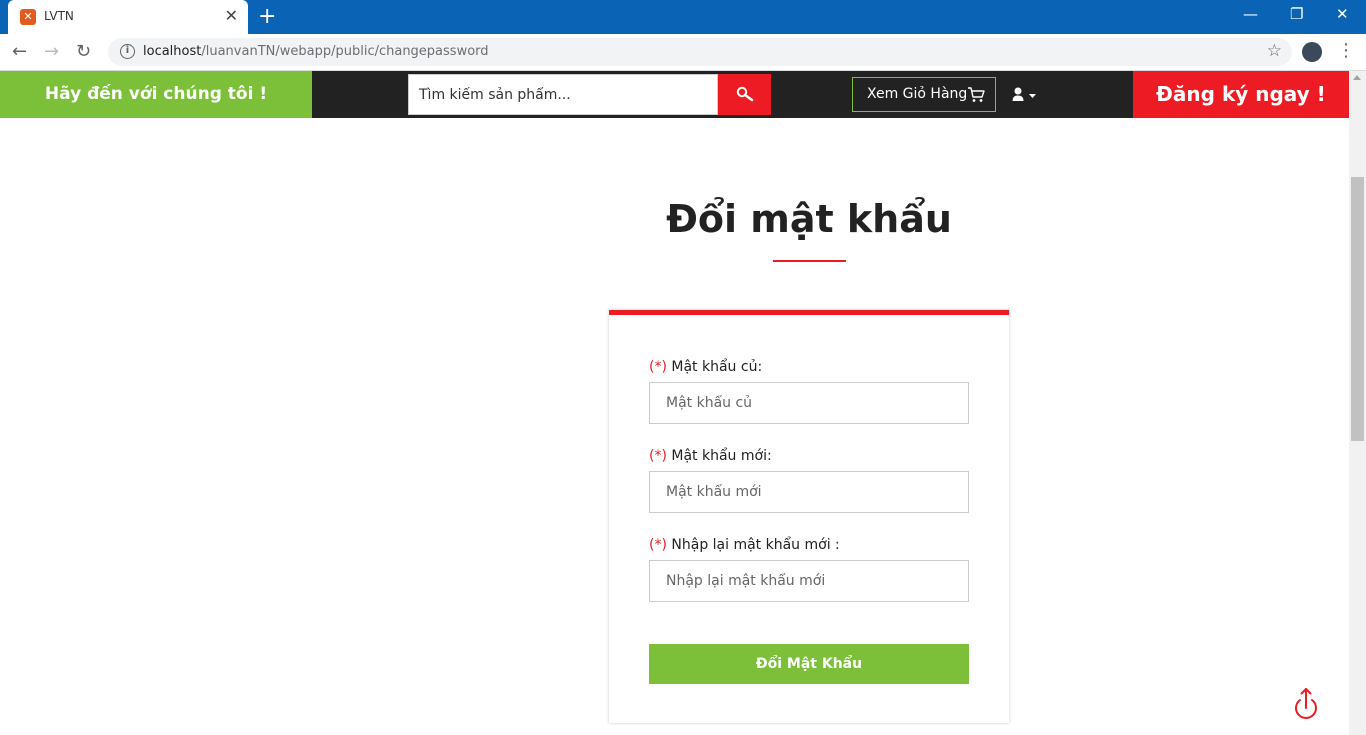 The width and height of the screenshot is (1366, 735). I want to click on tab-close-icon: ✕, so click(231, 16).